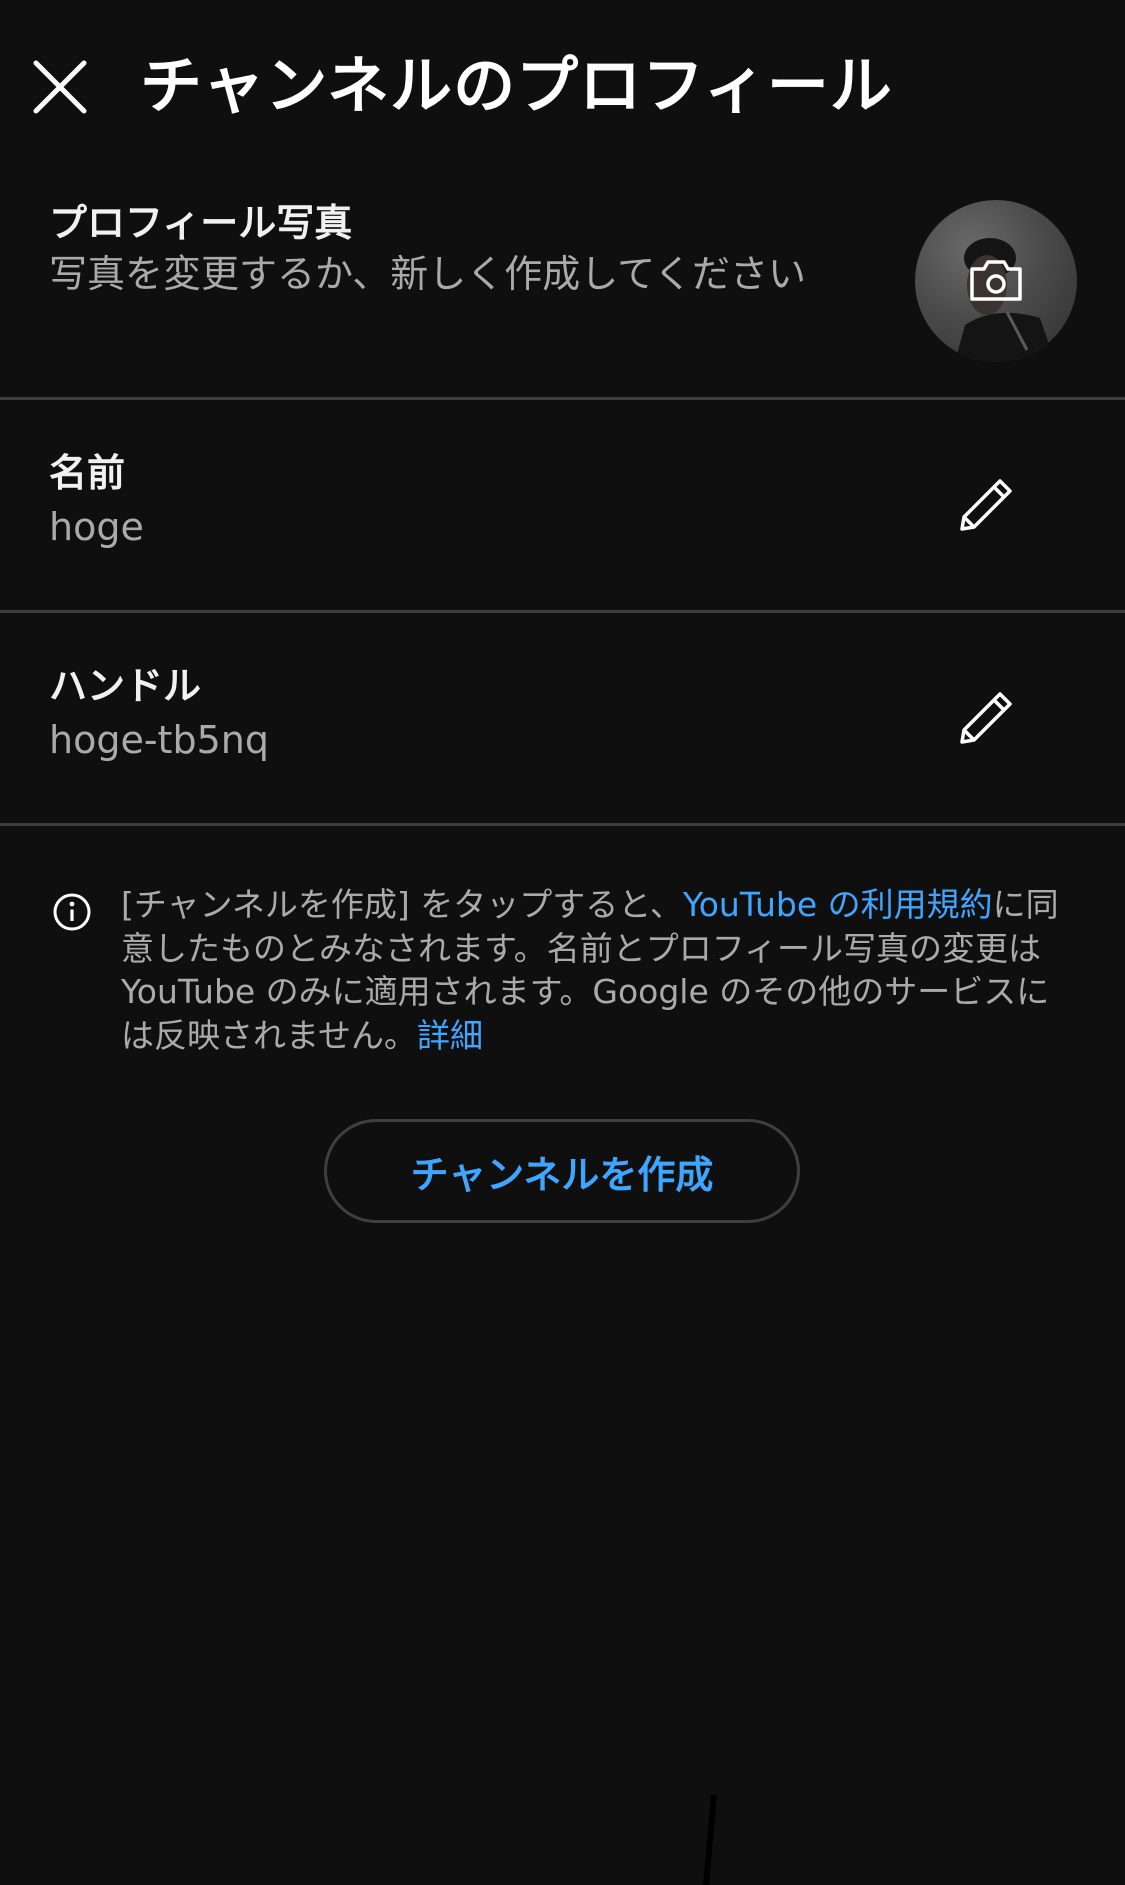 This screenshot has width=1125, height=1885. I want to click on app-header: チャンネルのプロフィール, so click(562, 85).